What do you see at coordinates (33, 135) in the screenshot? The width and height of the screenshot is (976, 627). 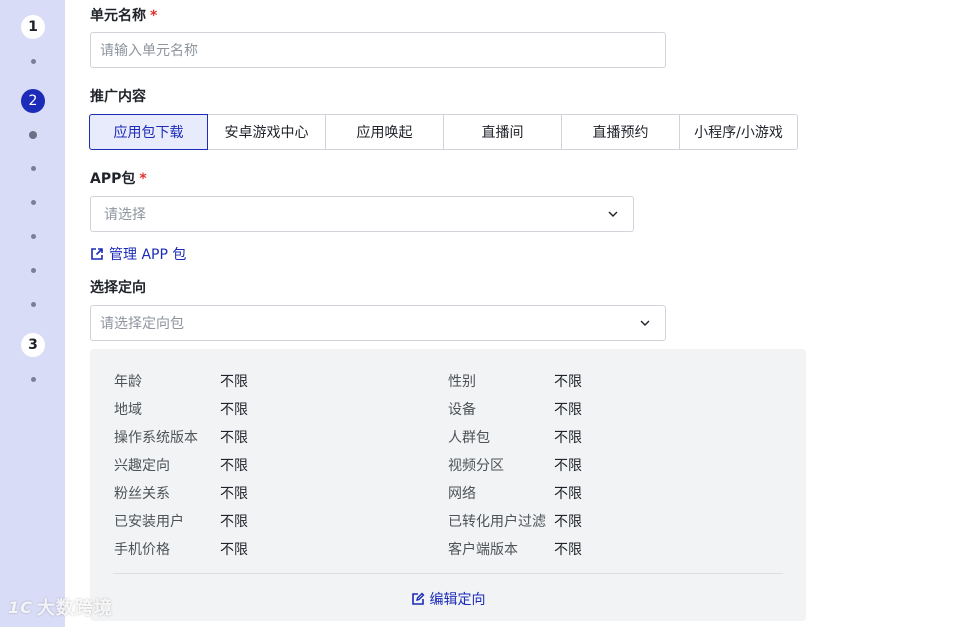 I see `step-dot-current` at bounding box center [33, 135].